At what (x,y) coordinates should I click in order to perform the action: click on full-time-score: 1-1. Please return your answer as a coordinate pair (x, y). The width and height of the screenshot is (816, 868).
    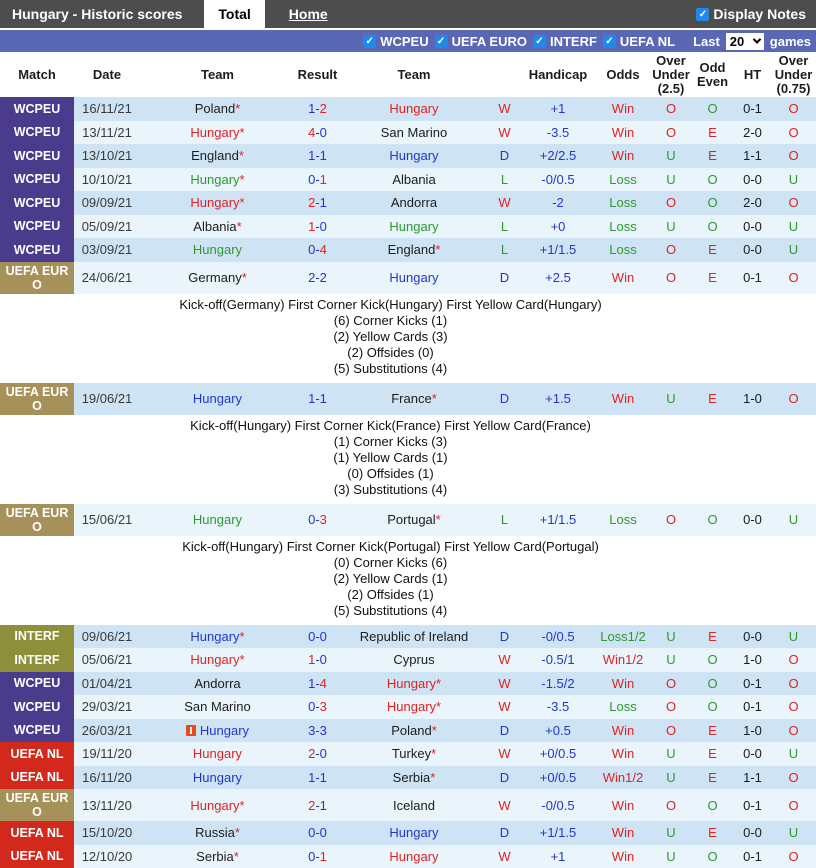
    Looking at the image, I should click on (317, 778).